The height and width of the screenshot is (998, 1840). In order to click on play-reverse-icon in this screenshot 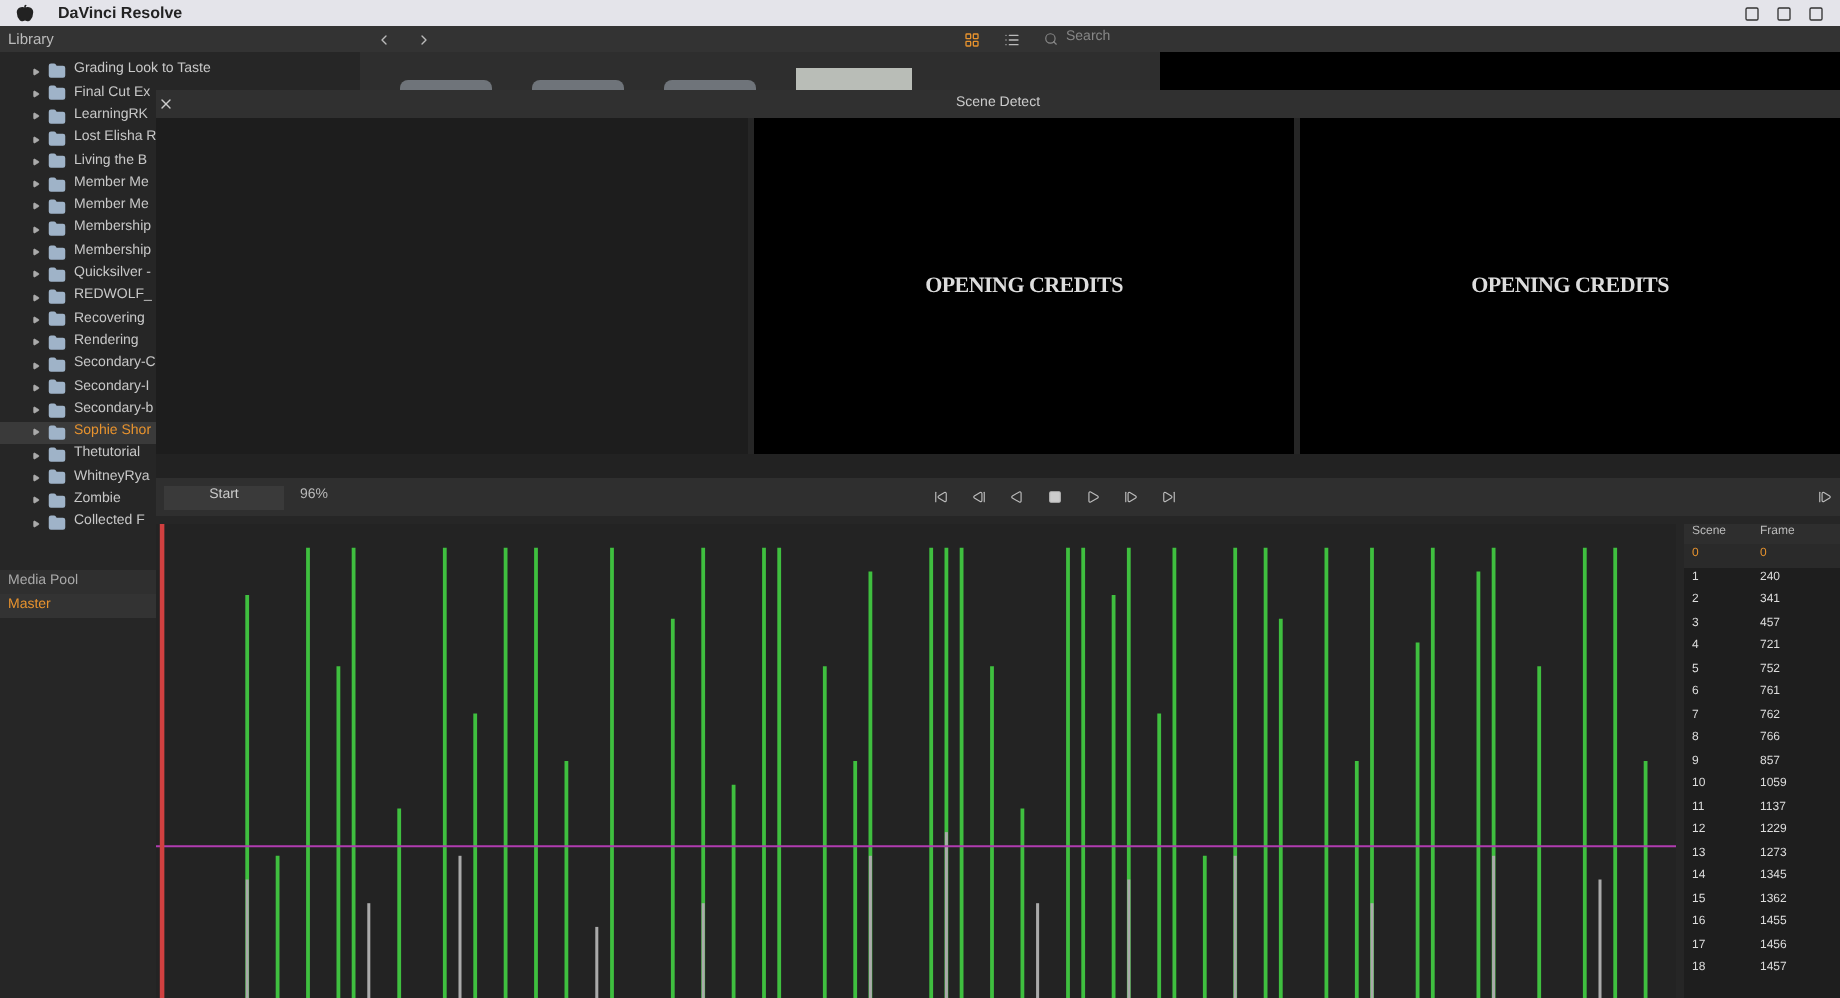, I will do `click(1017, 497)`.